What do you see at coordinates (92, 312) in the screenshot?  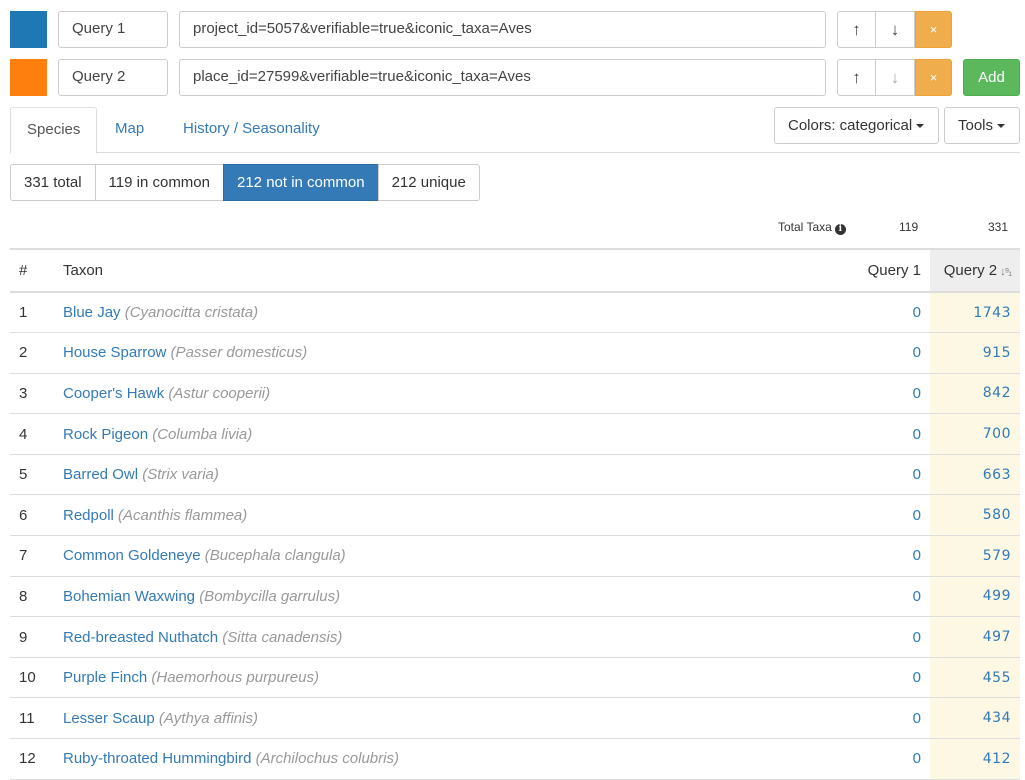 I see `taxon-common-name-link: Blue Jay` at bounding box center [92, 312].